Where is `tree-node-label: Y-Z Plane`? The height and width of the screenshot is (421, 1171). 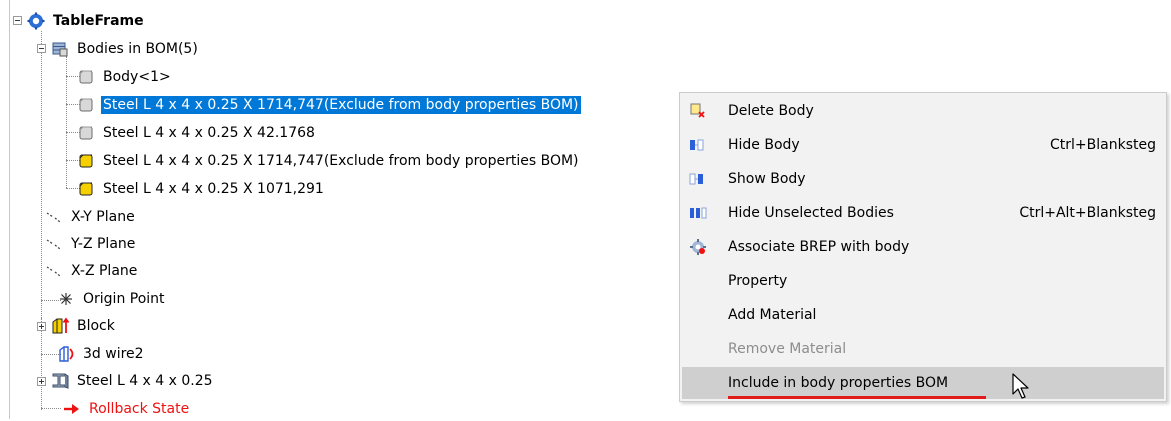
tree-node-label: Y-Z Plane is located at coordinates (103, 244).